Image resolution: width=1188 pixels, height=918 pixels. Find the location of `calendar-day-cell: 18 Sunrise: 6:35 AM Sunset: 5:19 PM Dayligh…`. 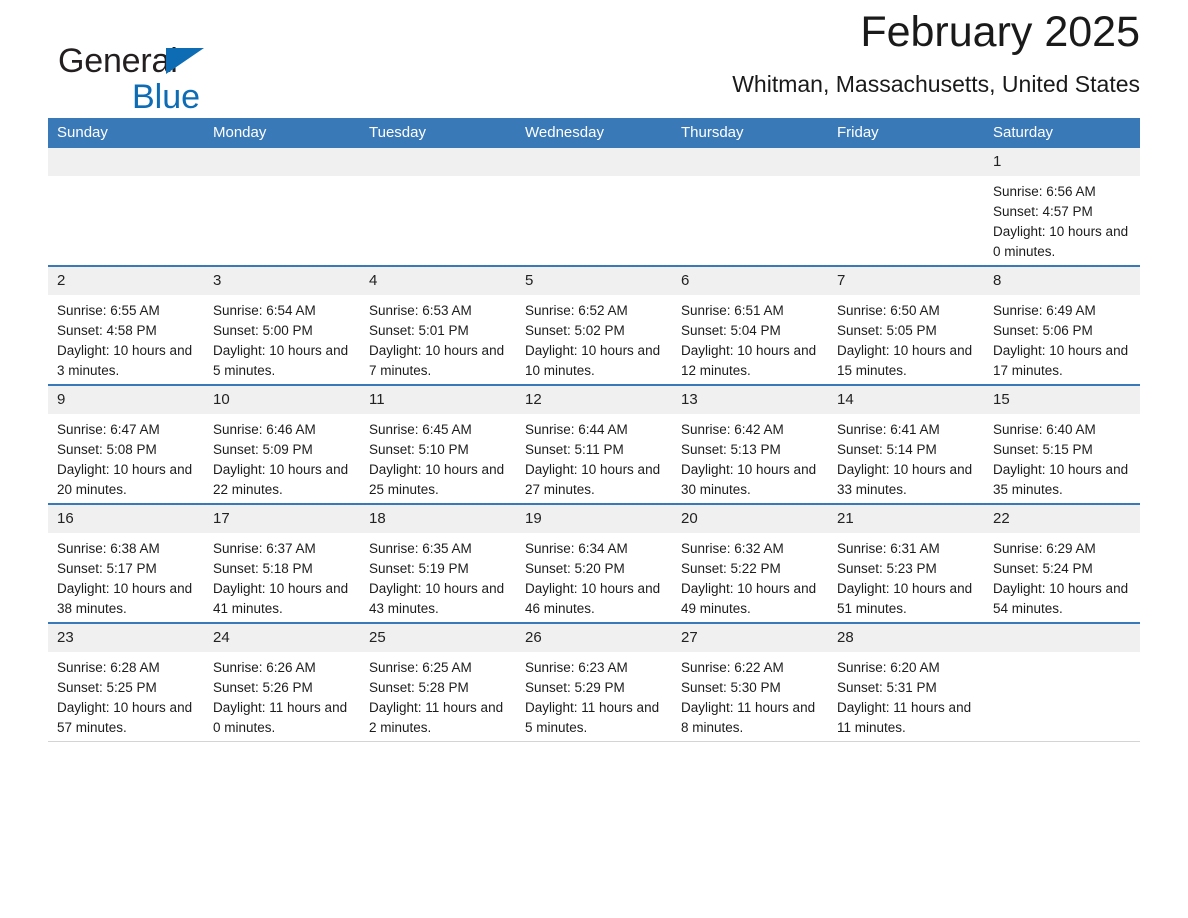

calendar-day-cell: 18 Sunrise: 6:35 AM Sunset: 5:19 PM Dayligh… is located at coordinates (438, 563).